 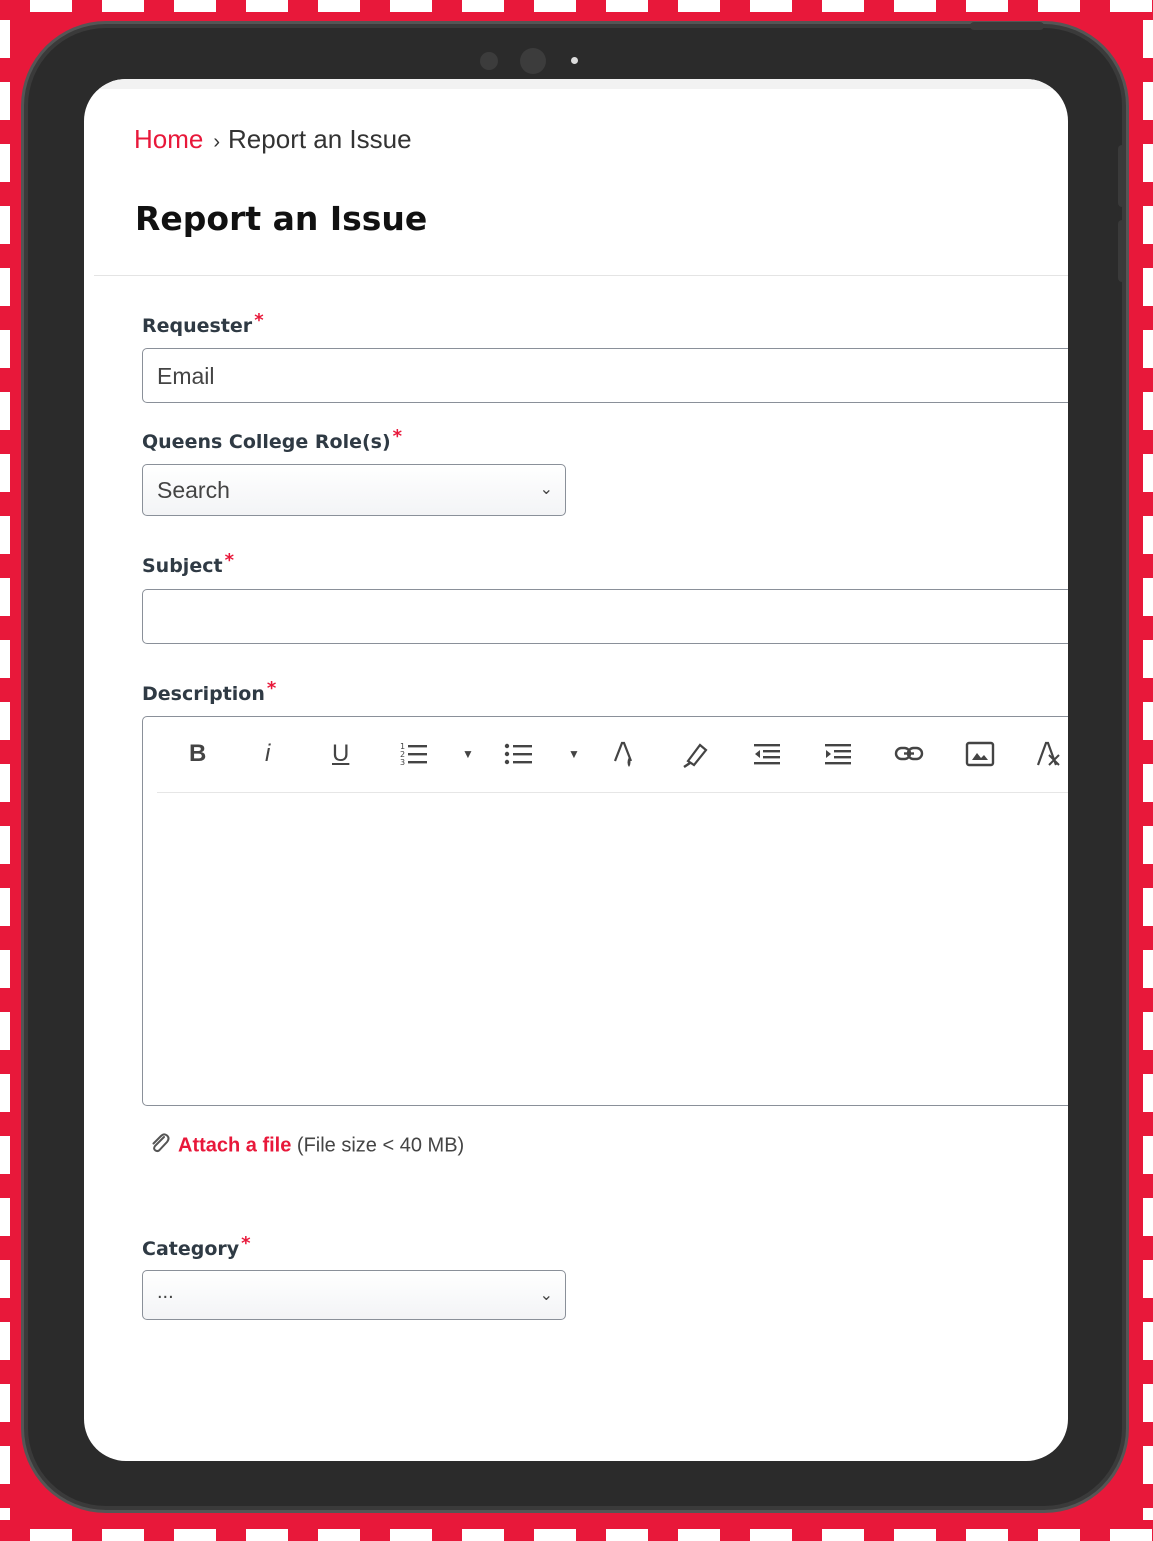 I want to click on unordered-list-icon, so click(x=519, y=754).